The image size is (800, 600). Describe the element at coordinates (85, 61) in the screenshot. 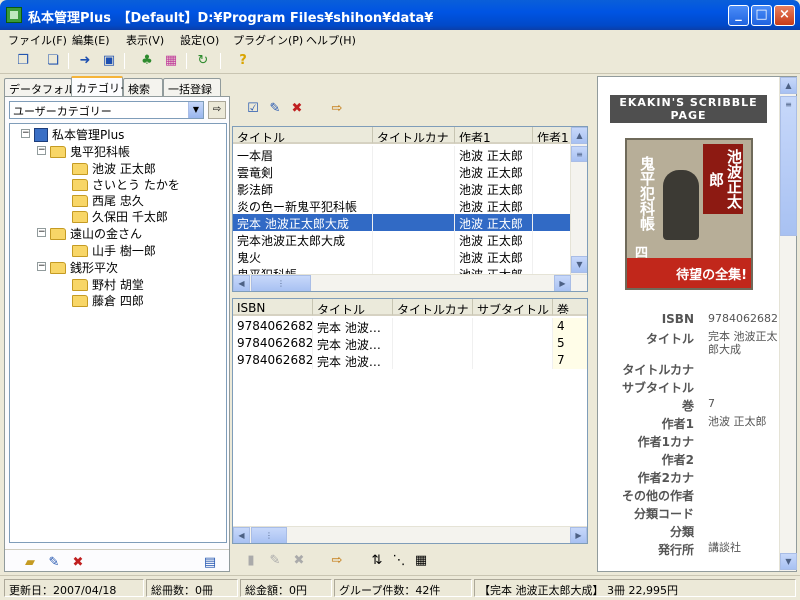

I see `import-icon: ➜` at that location.